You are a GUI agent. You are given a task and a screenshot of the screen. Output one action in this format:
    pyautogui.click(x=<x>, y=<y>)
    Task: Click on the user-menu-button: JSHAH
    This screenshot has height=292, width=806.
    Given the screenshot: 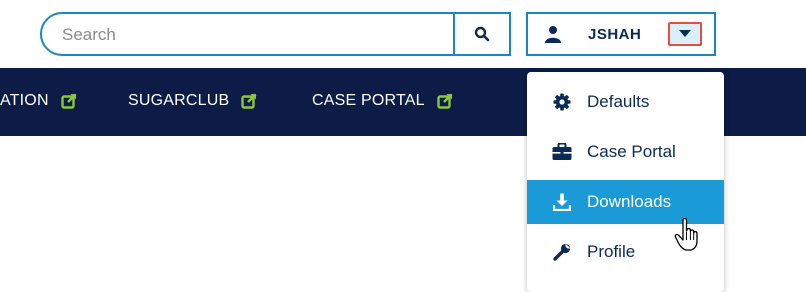 What is the action you would take?
    pyautogui.click(x=621, y=34)
    